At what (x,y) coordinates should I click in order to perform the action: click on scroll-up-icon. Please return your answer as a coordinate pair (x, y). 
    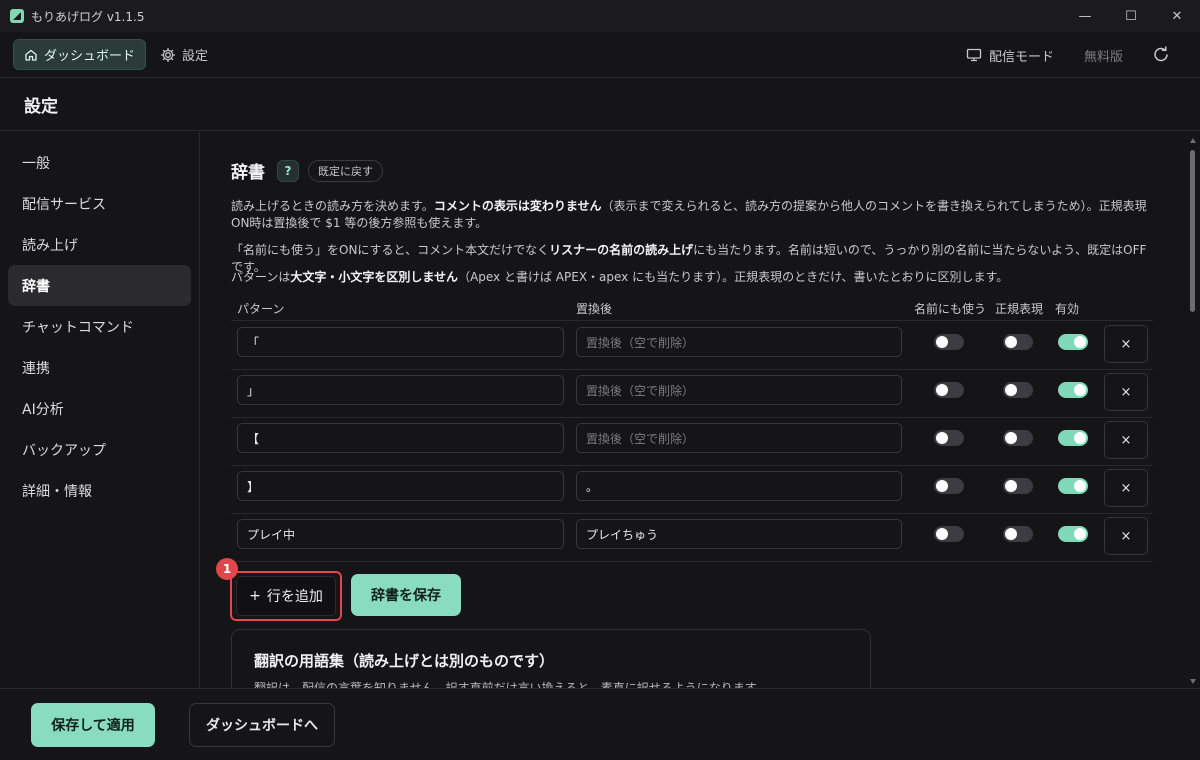
    Looking at the image, I should click on (1193, 140).